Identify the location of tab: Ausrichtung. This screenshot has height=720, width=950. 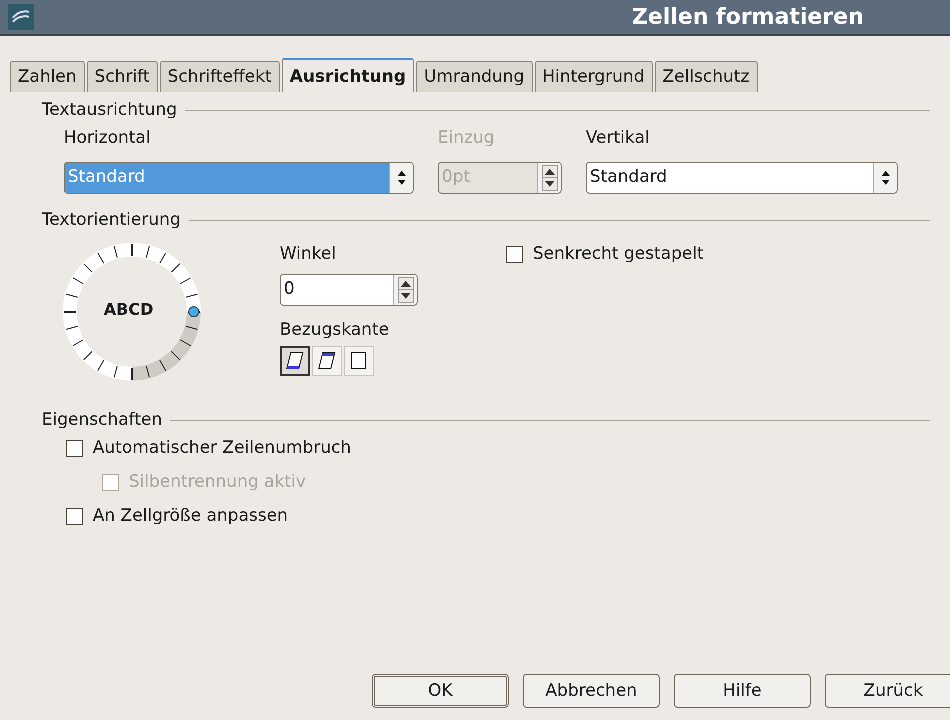
(348, 75).